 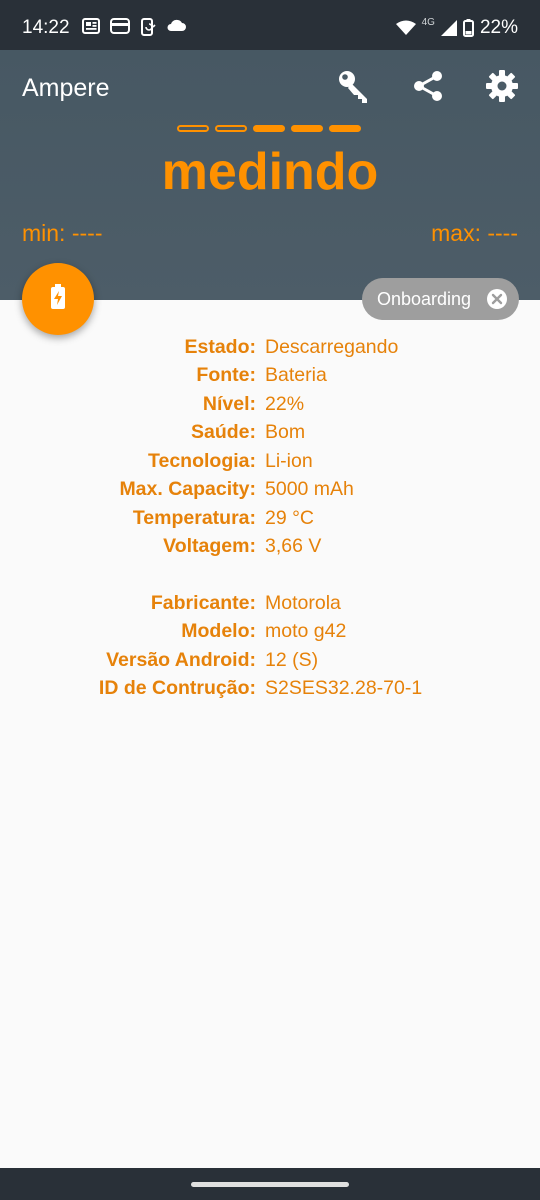 What do you see at coordinates (468, 28) in the screenshot?
I see `battery-icon` at bounding box center [468, 28].